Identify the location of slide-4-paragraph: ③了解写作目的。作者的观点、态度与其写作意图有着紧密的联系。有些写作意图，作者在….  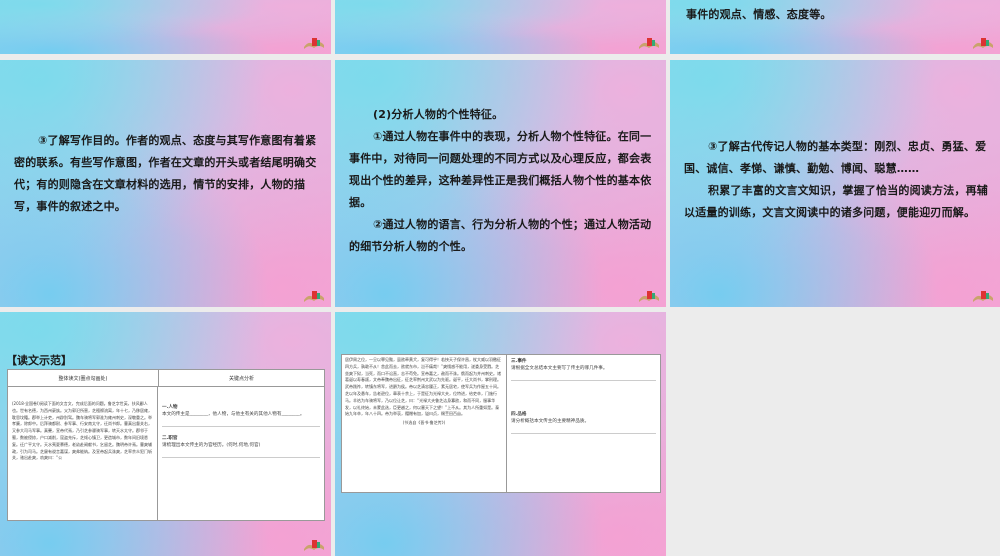
(165, 173).